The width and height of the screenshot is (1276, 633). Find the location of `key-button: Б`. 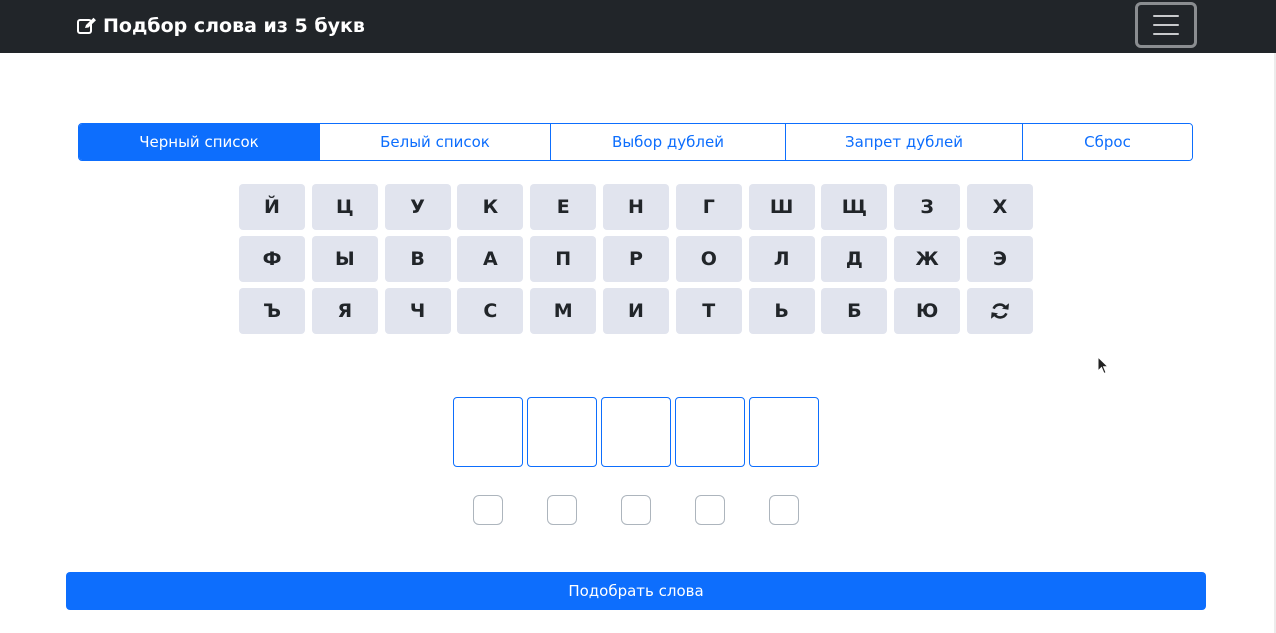

key-button: Б is located at coordinates (854, 311).